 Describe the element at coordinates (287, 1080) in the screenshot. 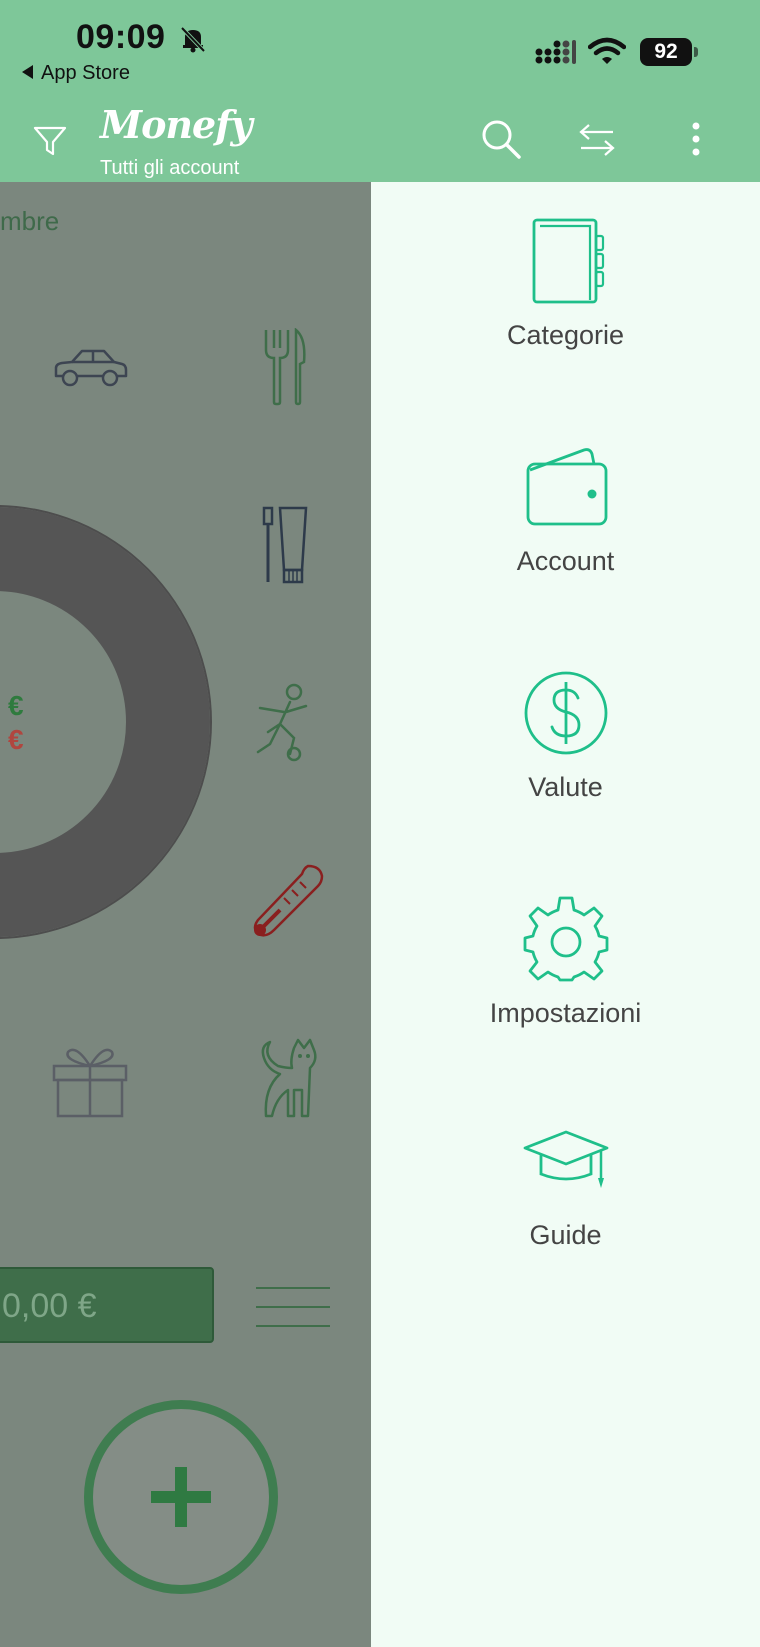

I see `cat-icon` at that location.